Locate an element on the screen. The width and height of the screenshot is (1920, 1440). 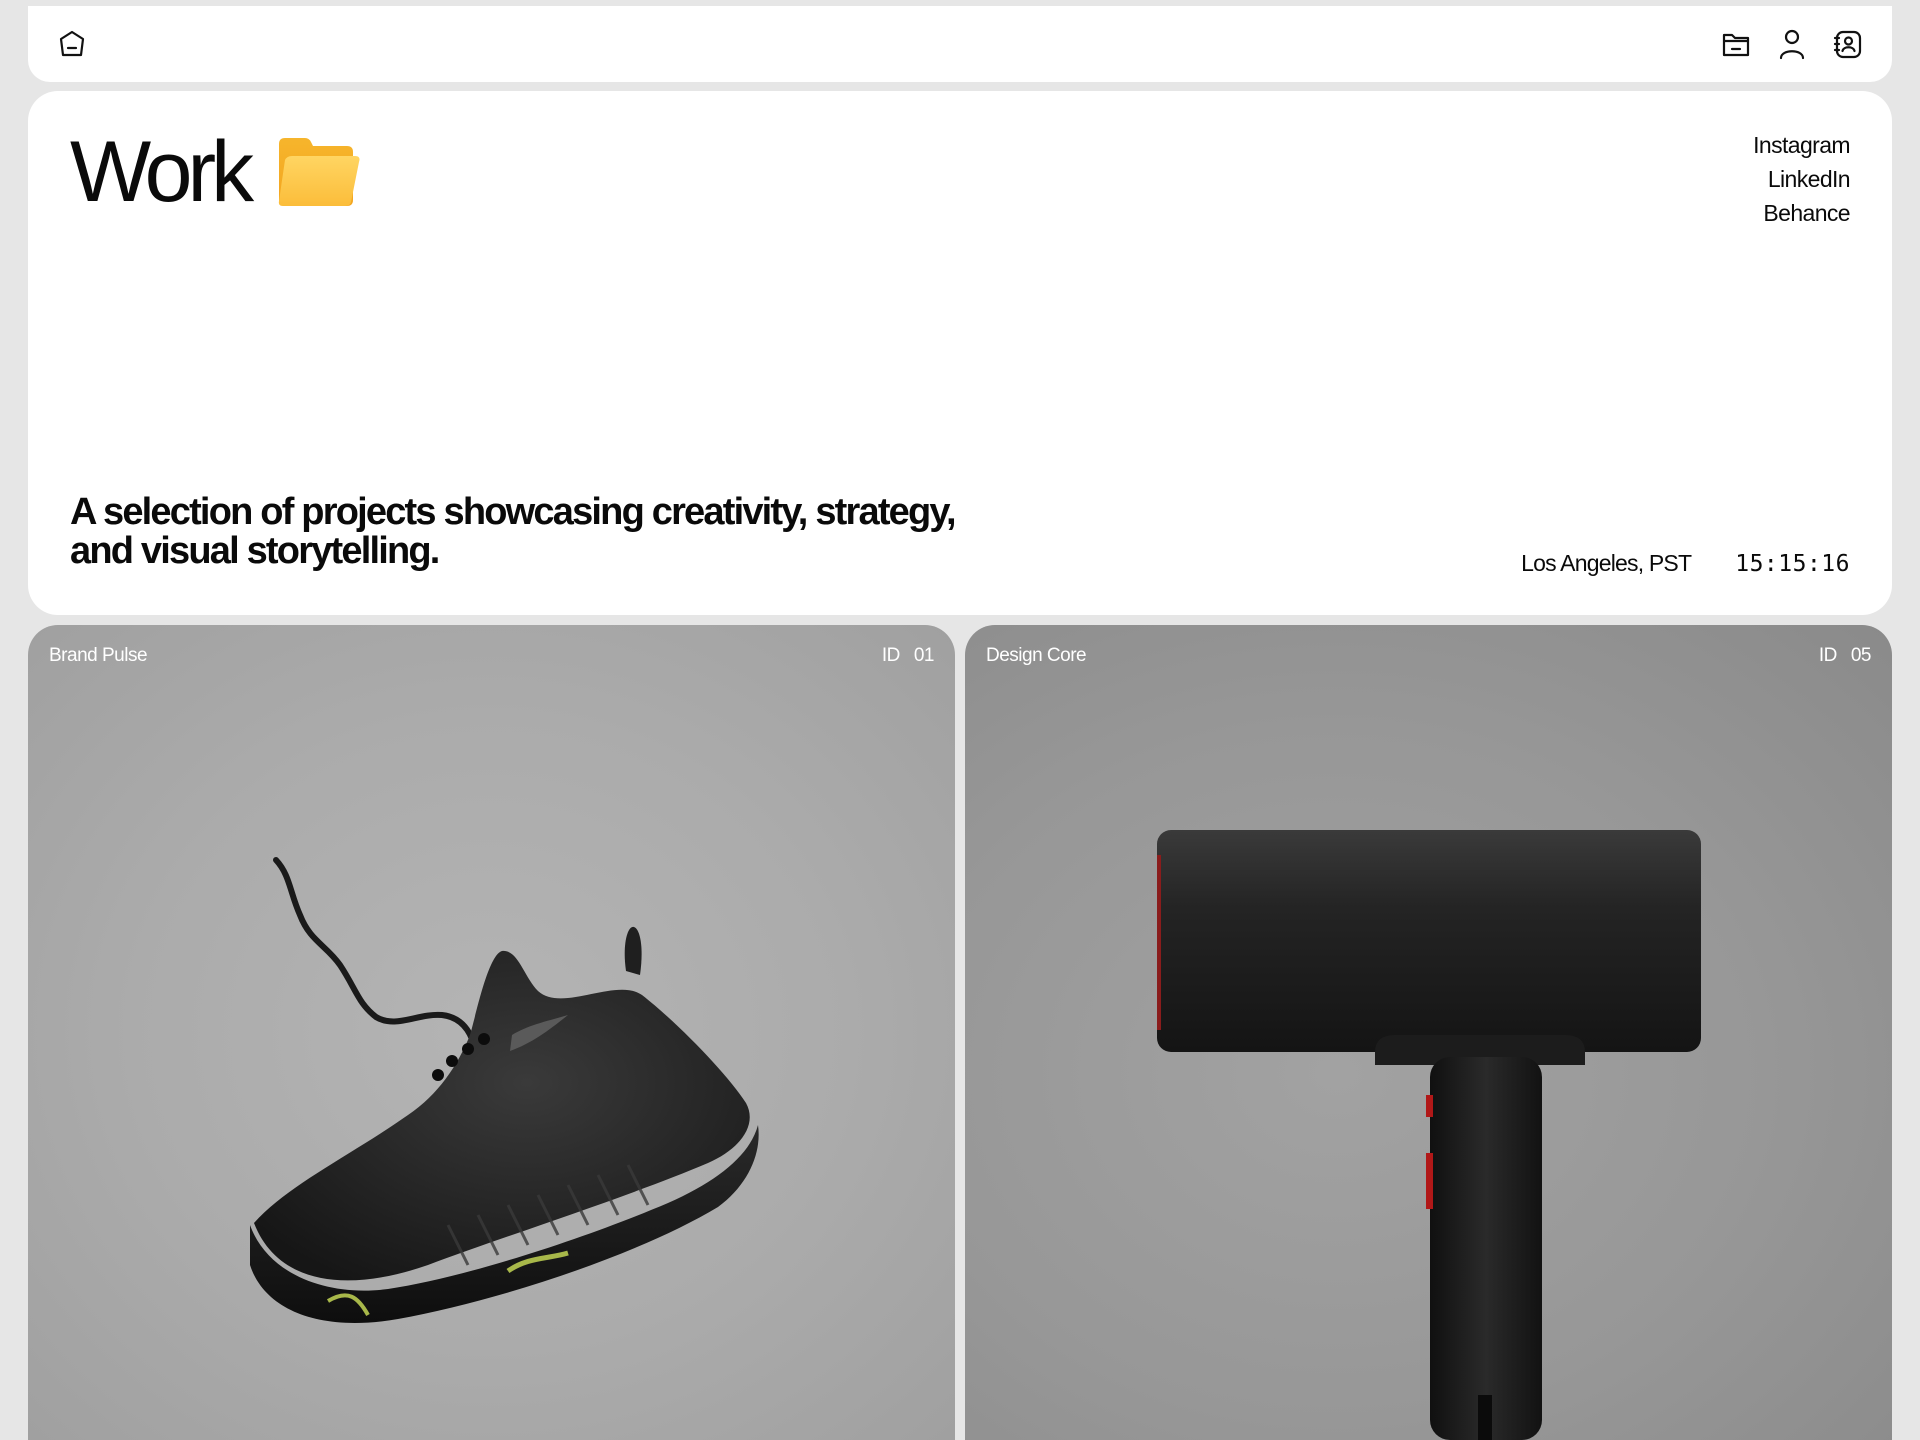
location-label: Los Angeles, PST is located at coordinates (1606, 563).